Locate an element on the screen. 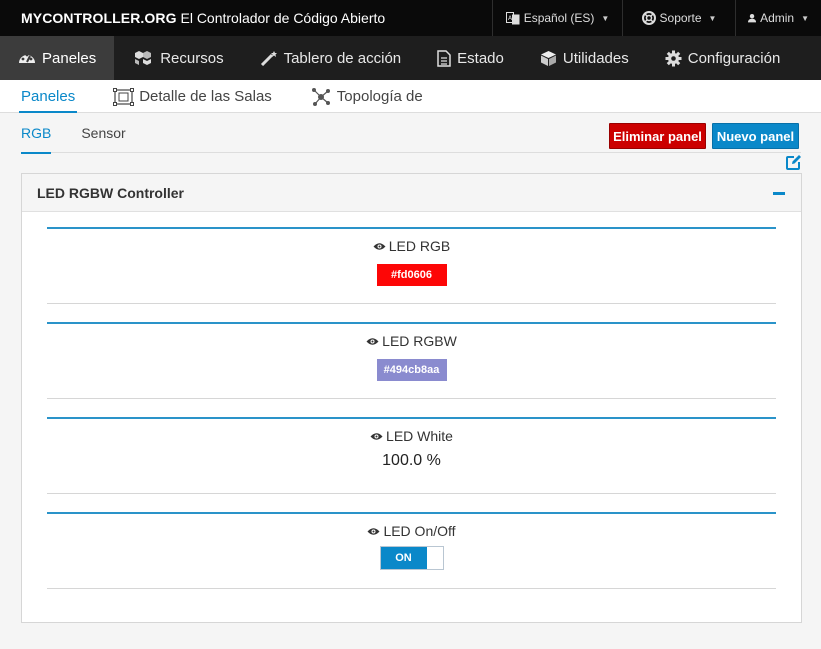  subnav-paneles: Paneles is located at coordinates (48, 96).